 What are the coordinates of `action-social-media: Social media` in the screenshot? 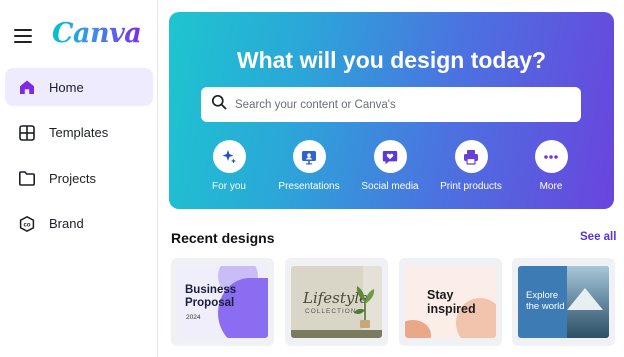 It's located at (390, 166).